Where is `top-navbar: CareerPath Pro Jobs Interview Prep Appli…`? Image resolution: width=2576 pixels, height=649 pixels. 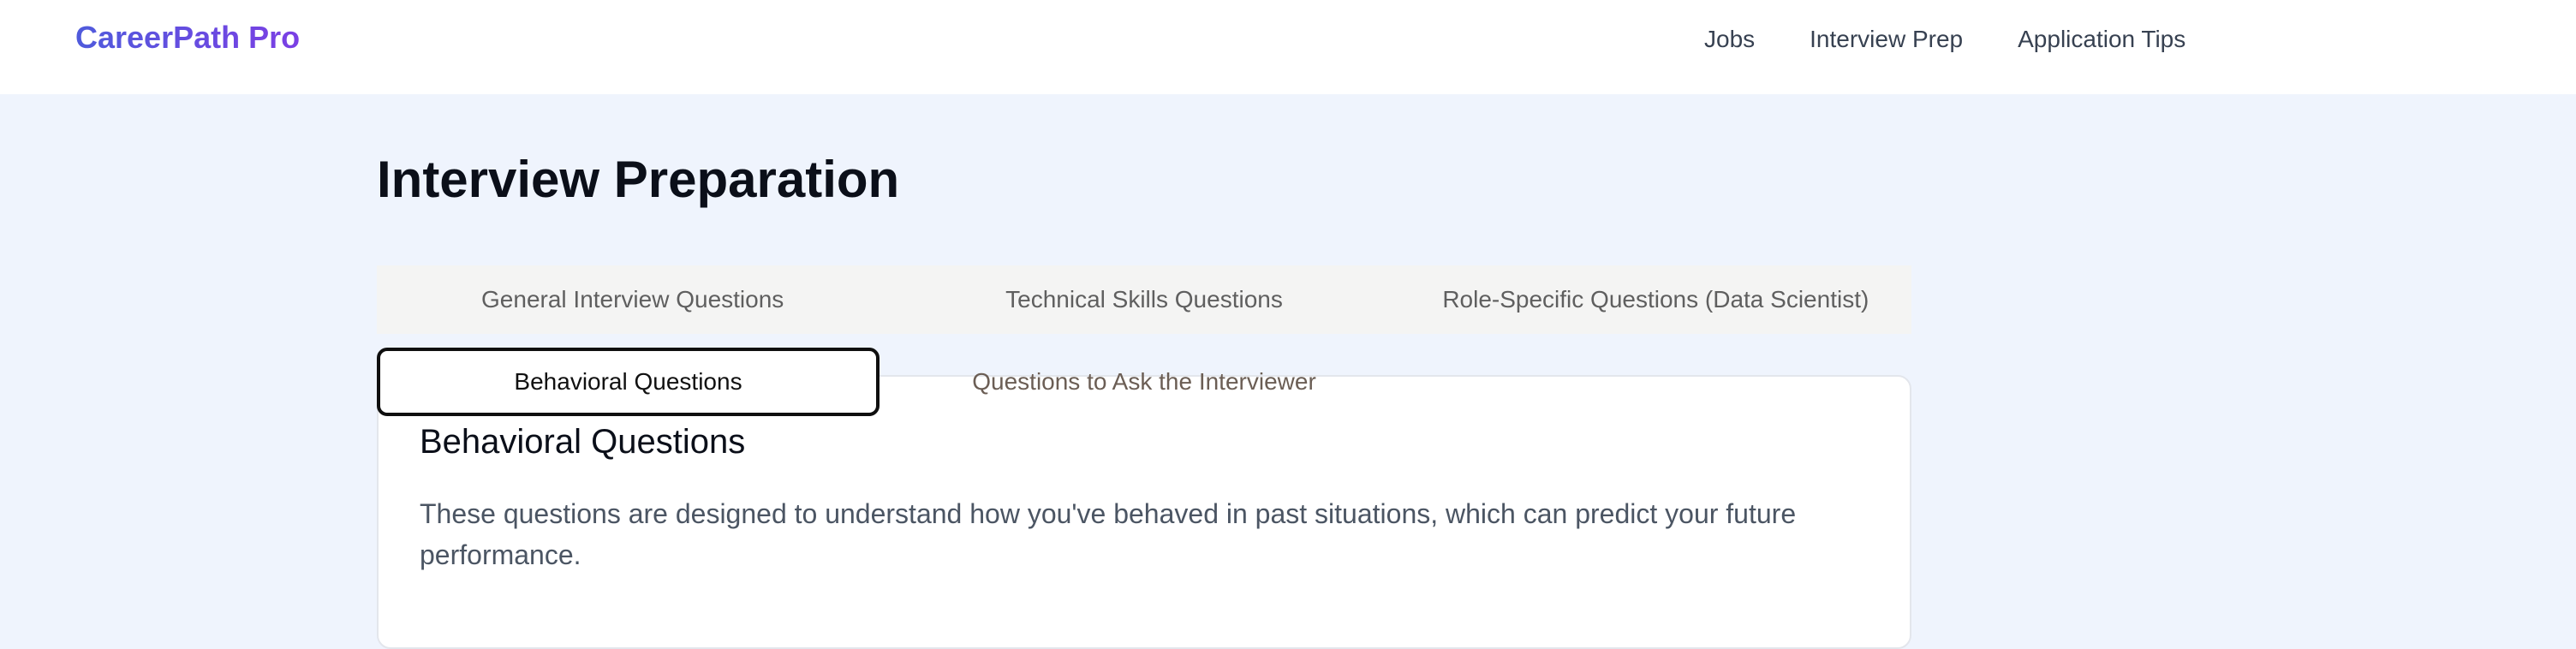 top-navbar: CareerPath Pro Jobs Interview Prep Appli… is located at coordinates (1288, 47).